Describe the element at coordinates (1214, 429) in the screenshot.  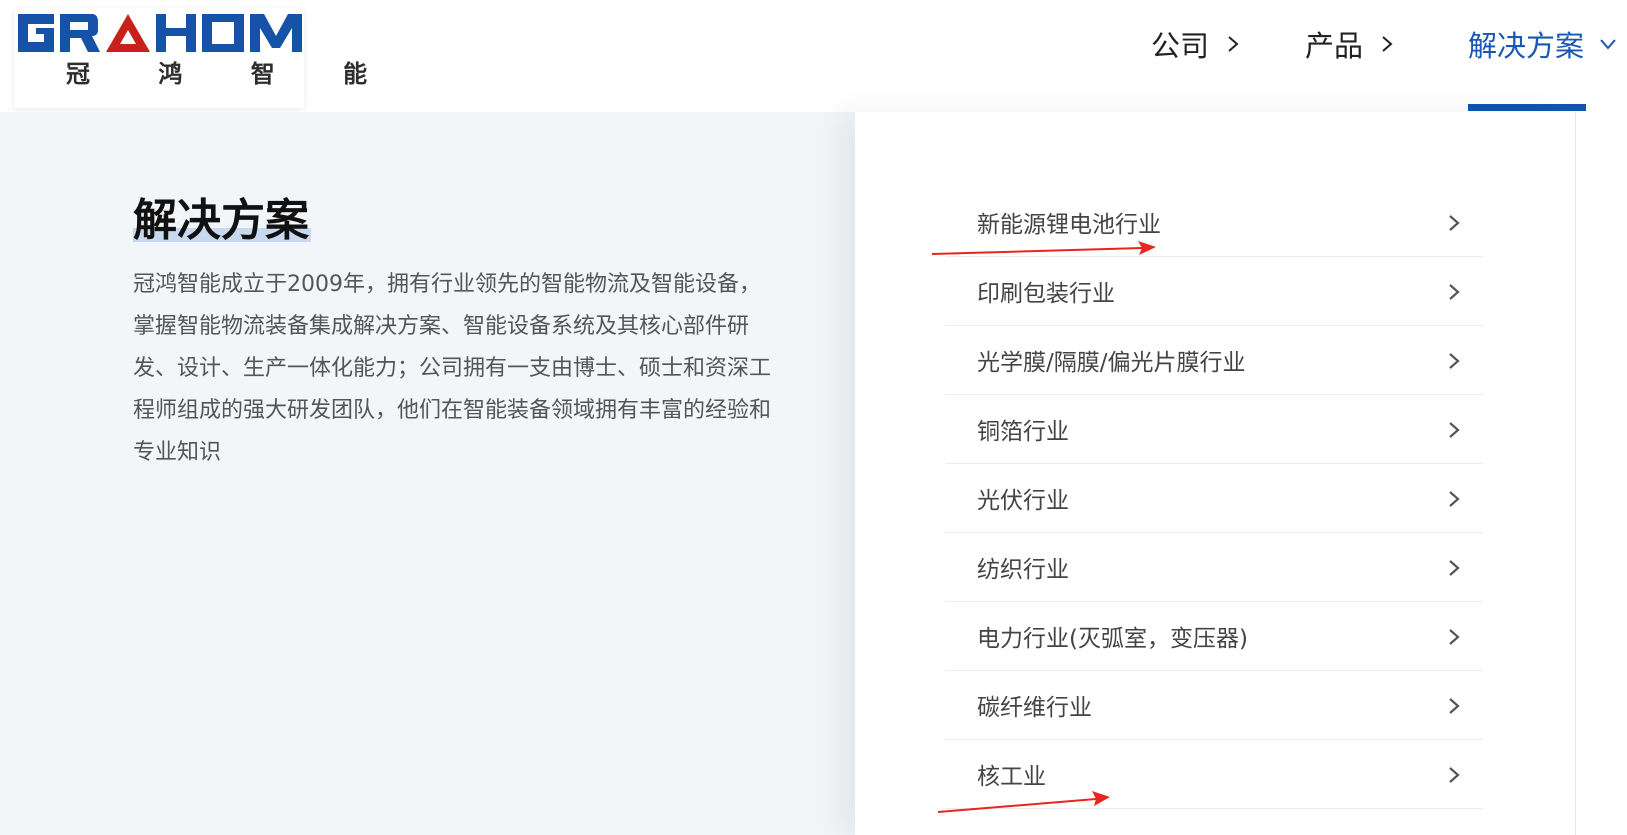
I see `menu-item-copper-foil: 铜箔行业` at that location.